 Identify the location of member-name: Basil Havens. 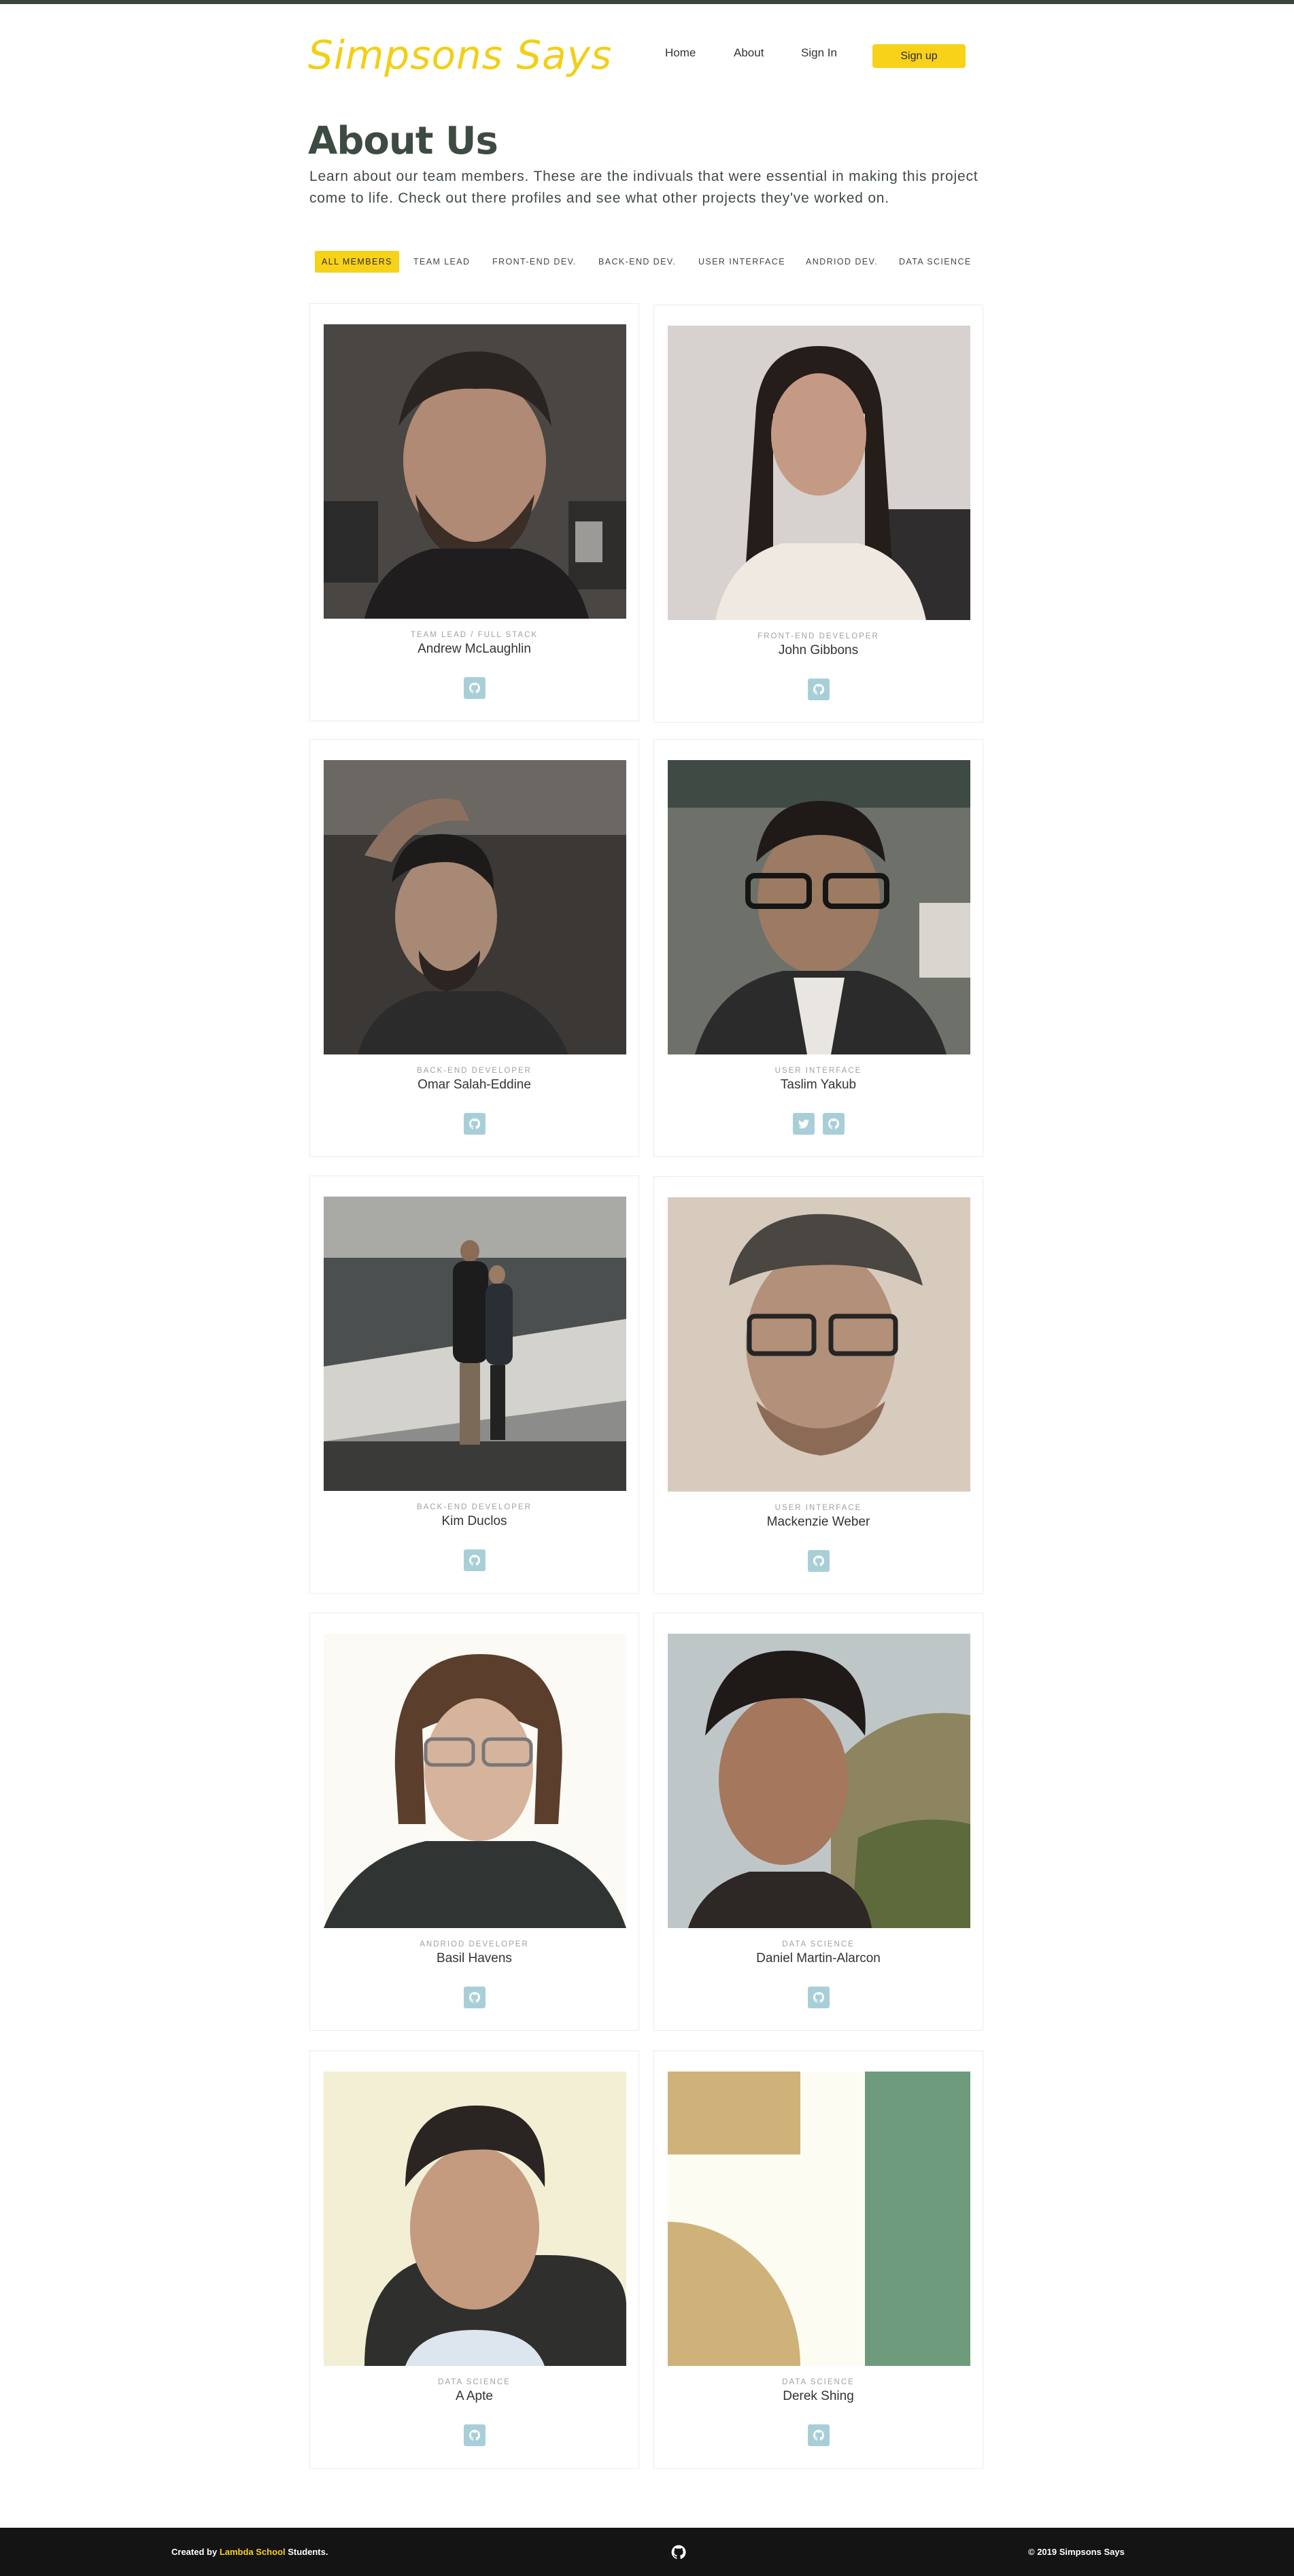
(474, 1958).